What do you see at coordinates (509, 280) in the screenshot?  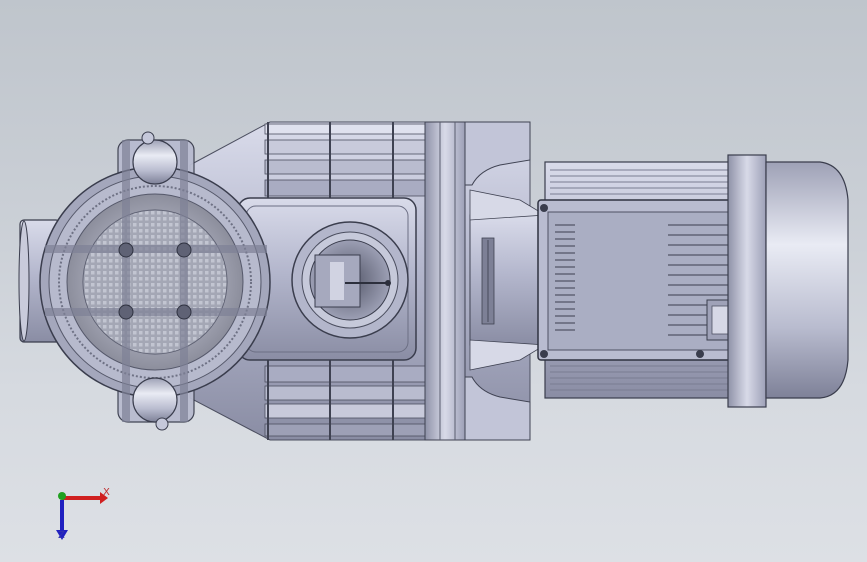 I see `shaft-coupling` at bounding box center [509, 280].